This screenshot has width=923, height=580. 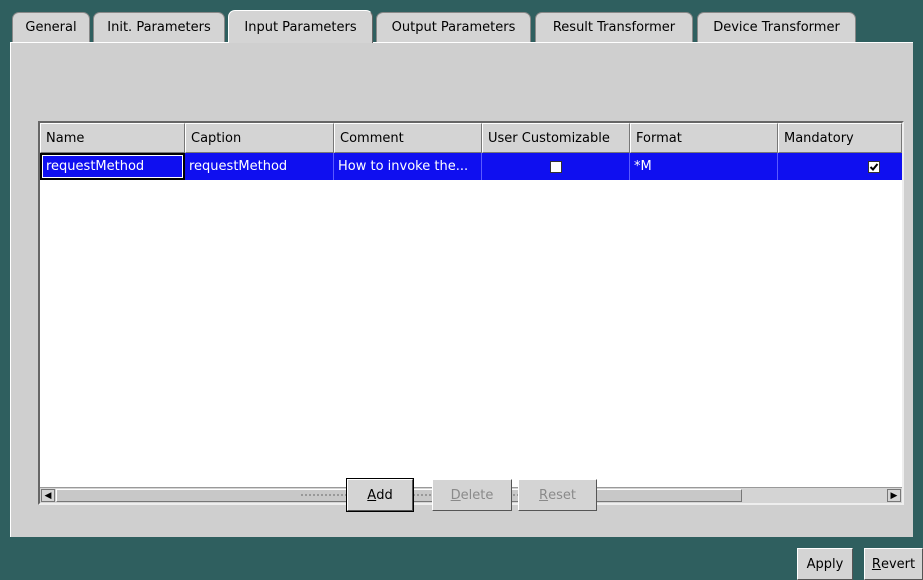 I want to click on arrow-right-icon: ▶, so click(x=894, y=495).